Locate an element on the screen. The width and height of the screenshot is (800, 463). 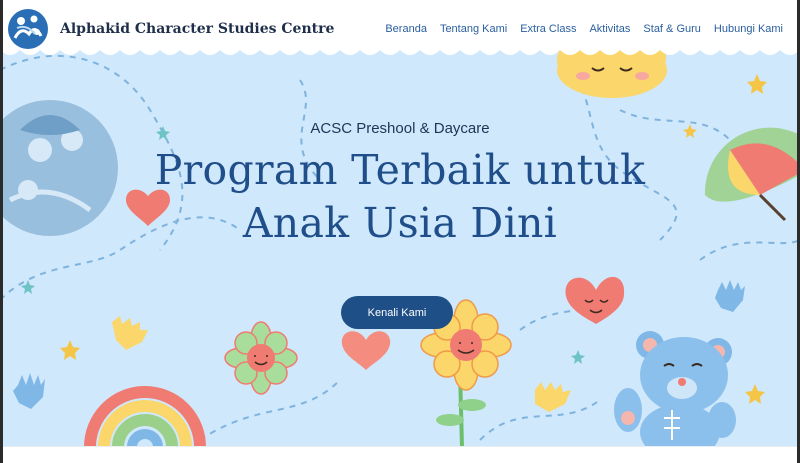
nav-tentang-kami: Tentang Kami is located at coordinates (473, 29).